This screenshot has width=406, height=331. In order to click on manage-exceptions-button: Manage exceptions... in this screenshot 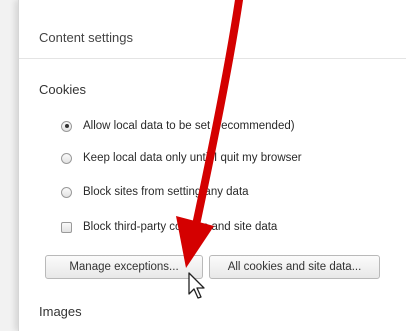, I will do `click(124, 267)`.